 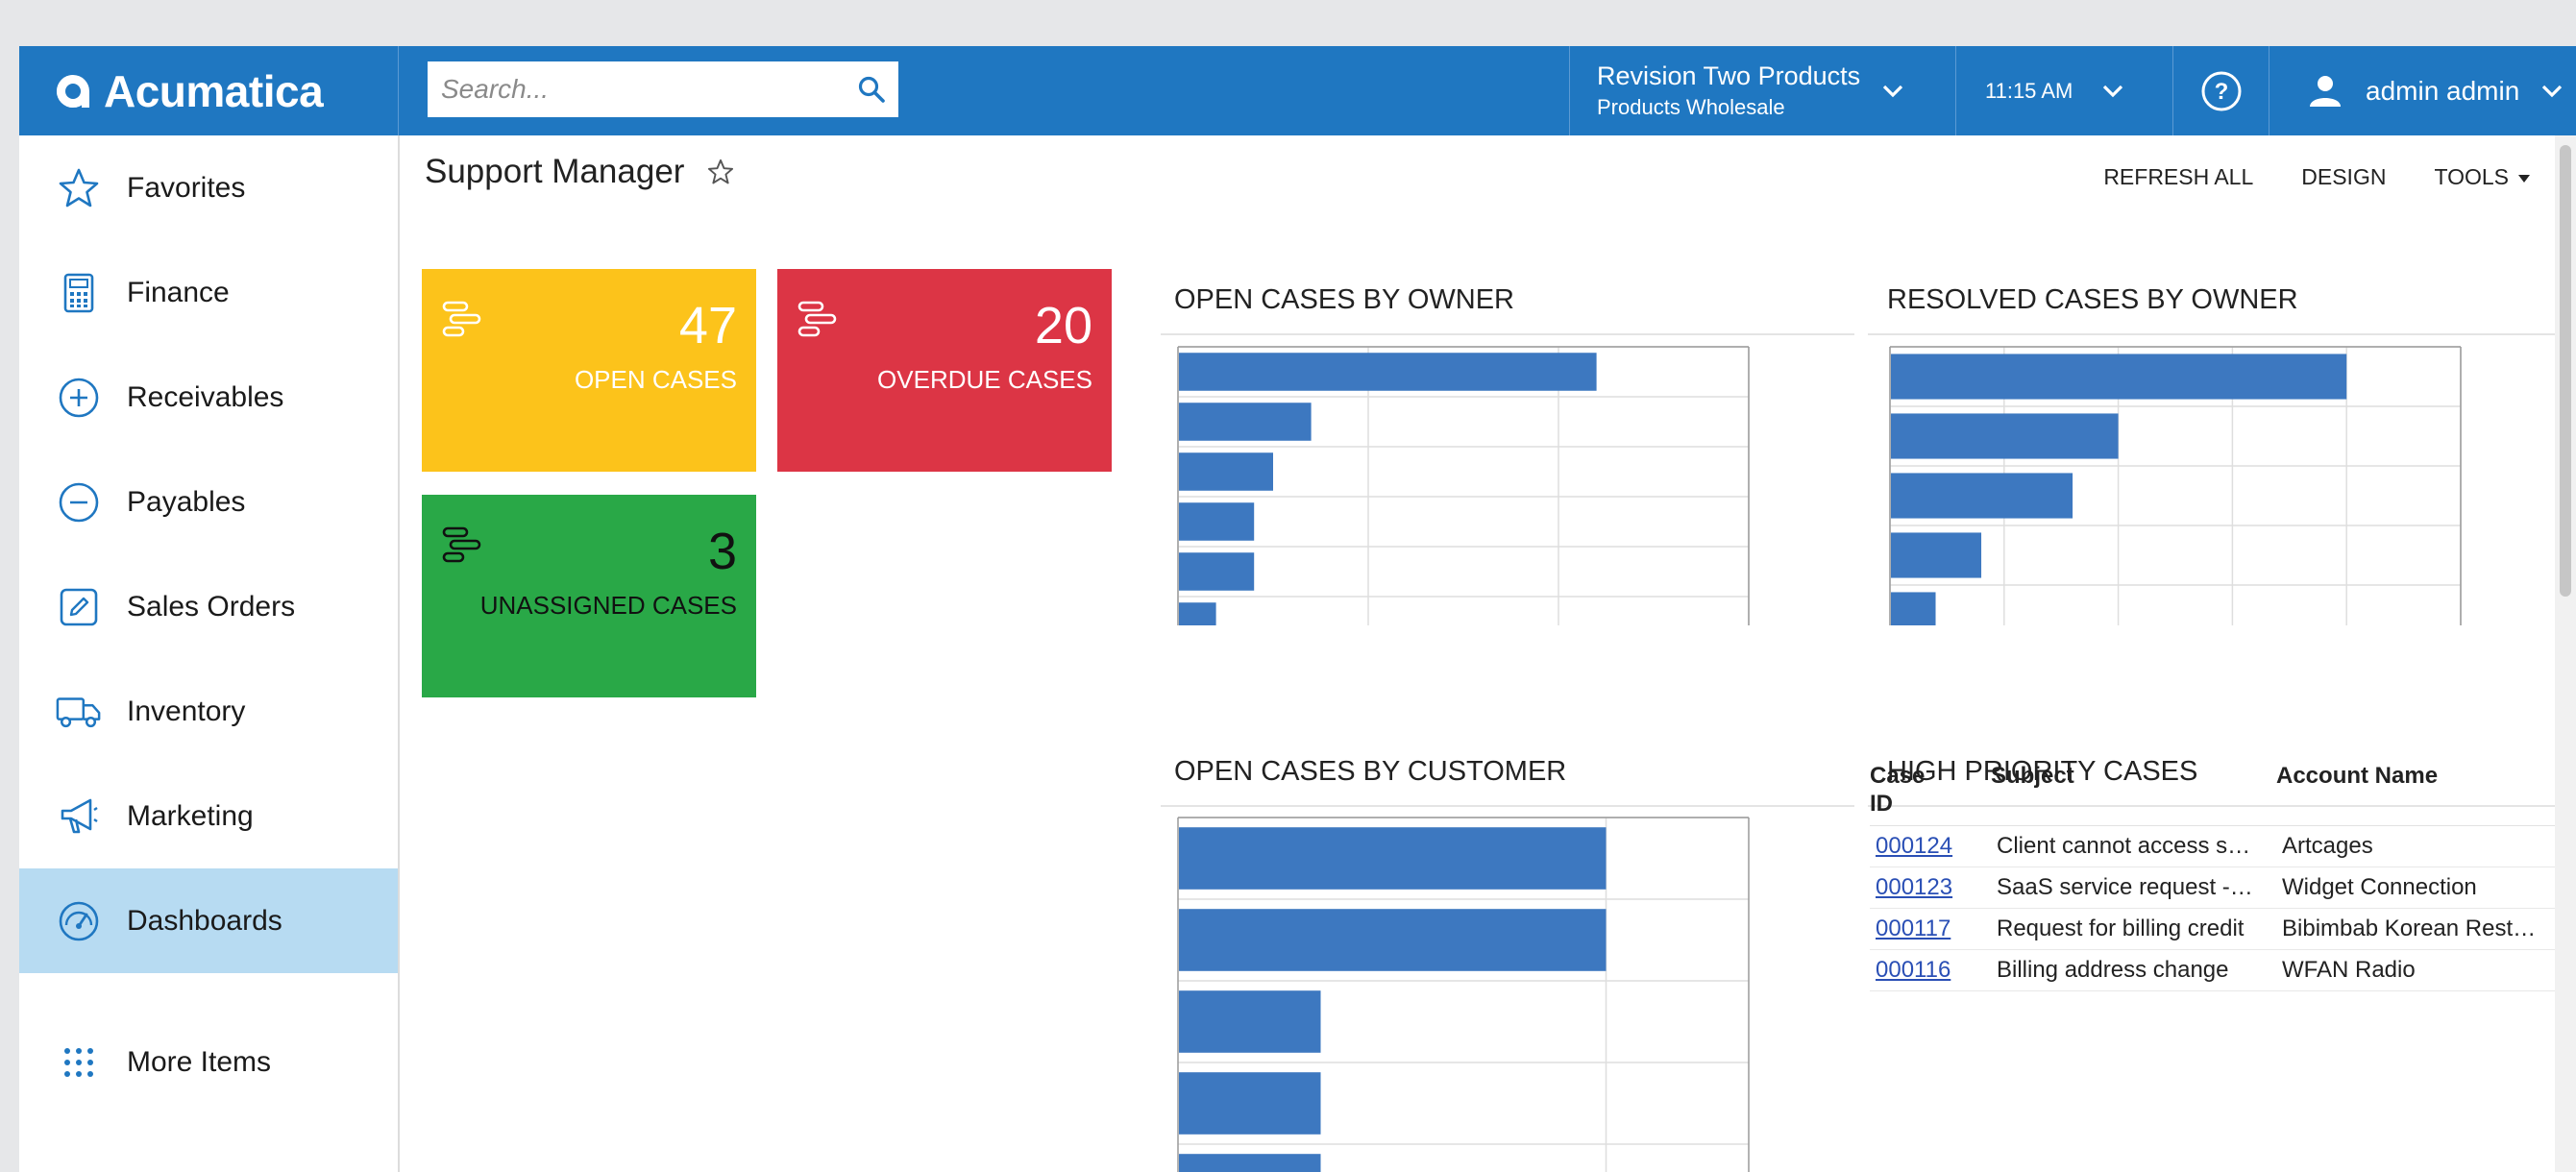 I want to click on cell-case-id: 000124, so click(x=1930, y=846).